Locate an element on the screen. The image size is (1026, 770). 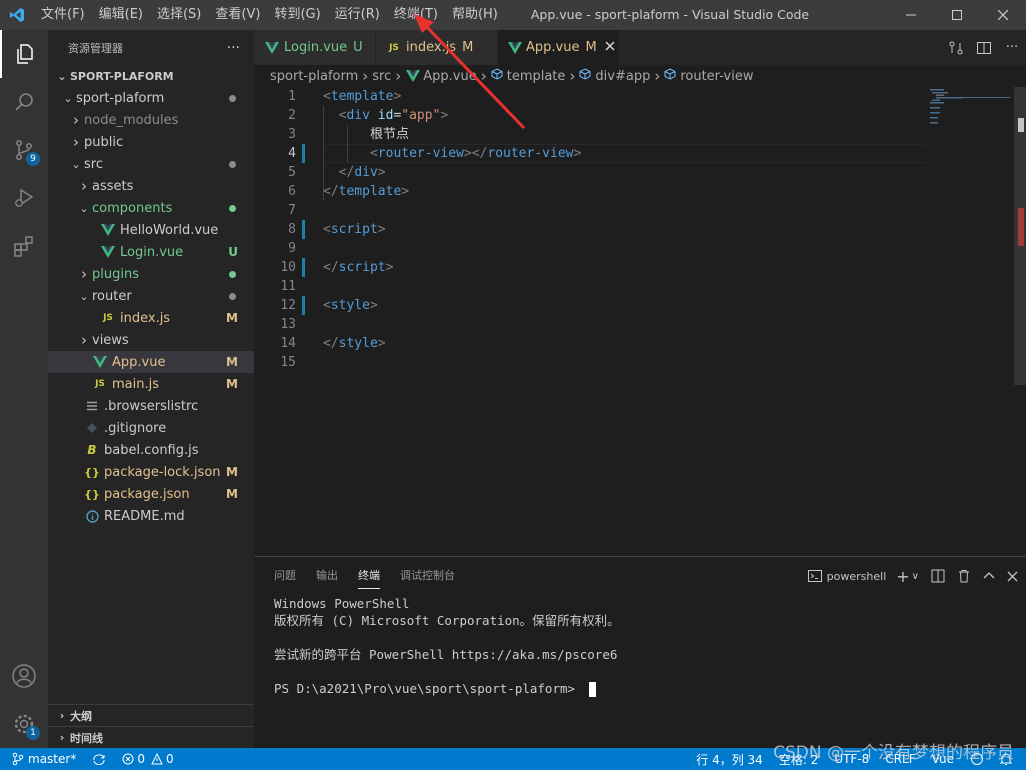
menu-item: 选择(S) is located at coordinates (179, 15).